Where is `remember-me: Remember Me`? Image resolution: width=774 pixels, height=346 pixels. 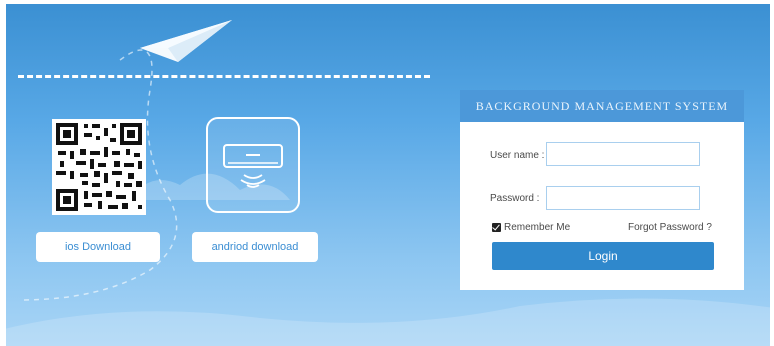
remember-me: Remember Me is located at coordinates (531, 227).